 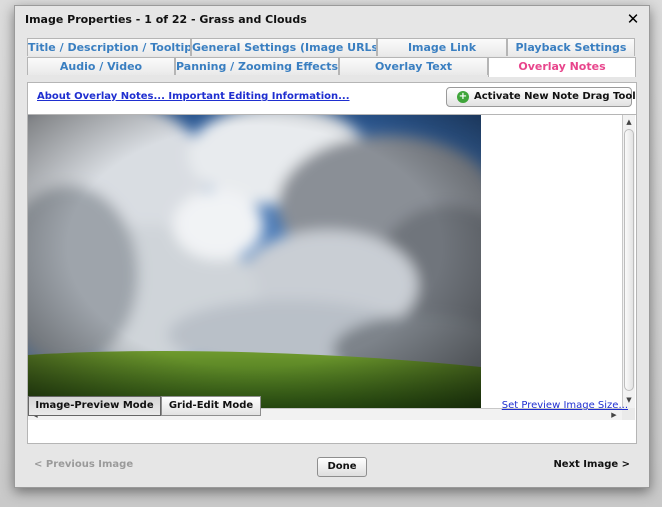 What do you see at coordinates (83, 464) in the screenshot?
I see `previous-image-button: < Previous Image` at bounding box center [83, 464].